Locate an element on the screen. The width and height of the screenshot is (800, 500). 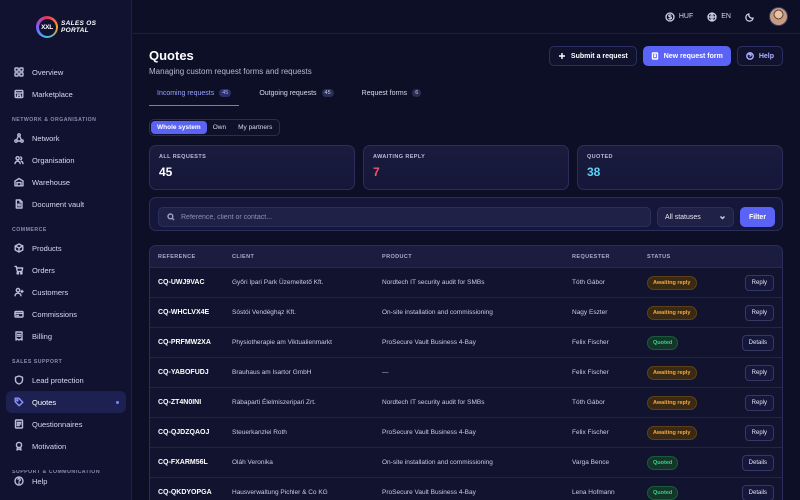
logo-text: SALES OS PORTAL is located at coordinates (78, 27).